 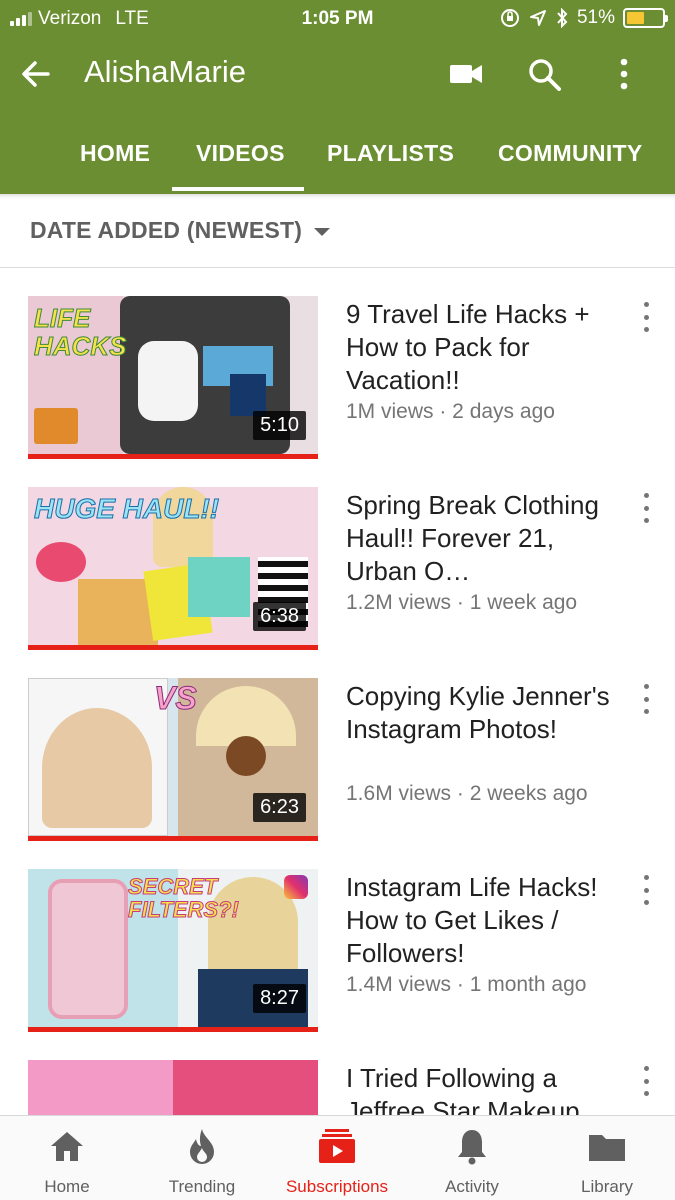 What do you see at coordinates (466, 74) in the screenshot?
I see `video-camera-icon` at bounding box center [466, 74].